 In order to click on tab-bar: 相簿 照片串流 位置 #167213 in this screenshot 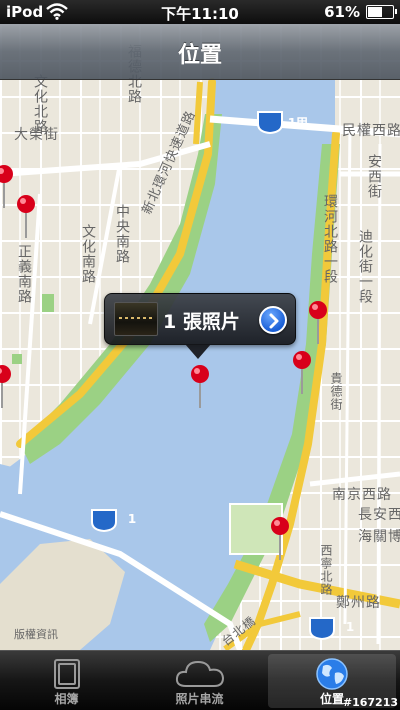, I will do `click(200, 680)`.